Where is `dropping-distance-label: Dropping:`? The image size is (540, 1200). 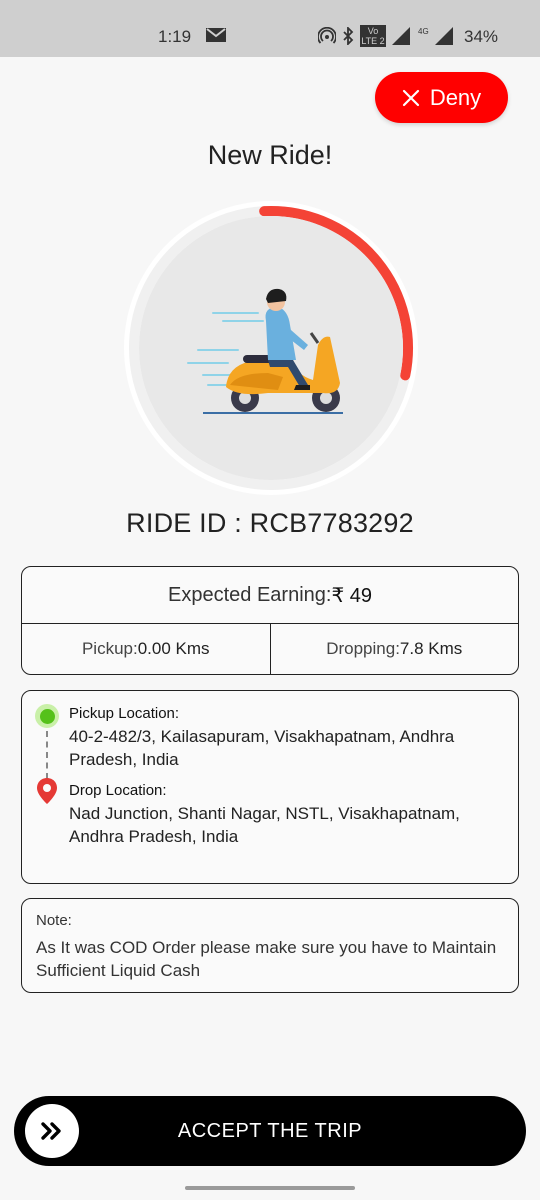 dropping-distance-label: Dropping: is located at coordinates (363, 648).